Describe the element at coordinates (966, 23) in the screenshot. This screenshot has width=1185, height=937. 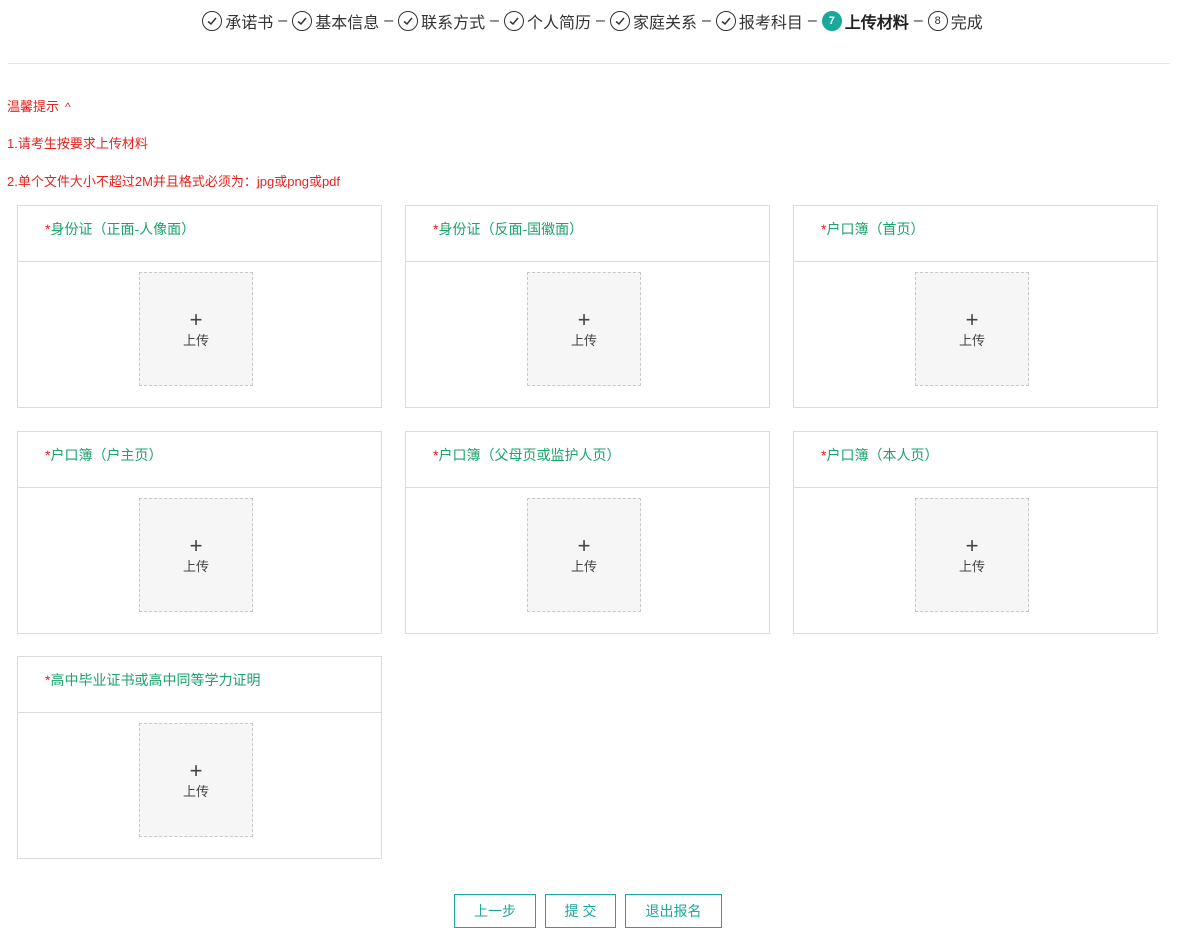
I see `step-label: 完成` at that location.